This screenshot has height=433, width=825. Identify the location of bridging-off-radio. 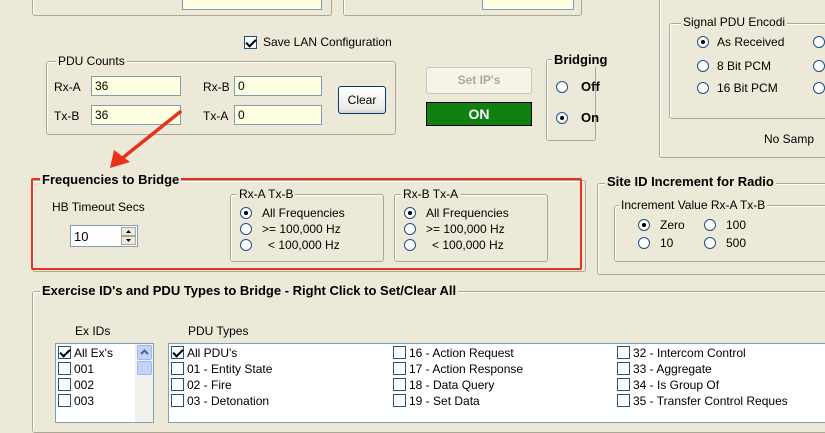
(562, 87).